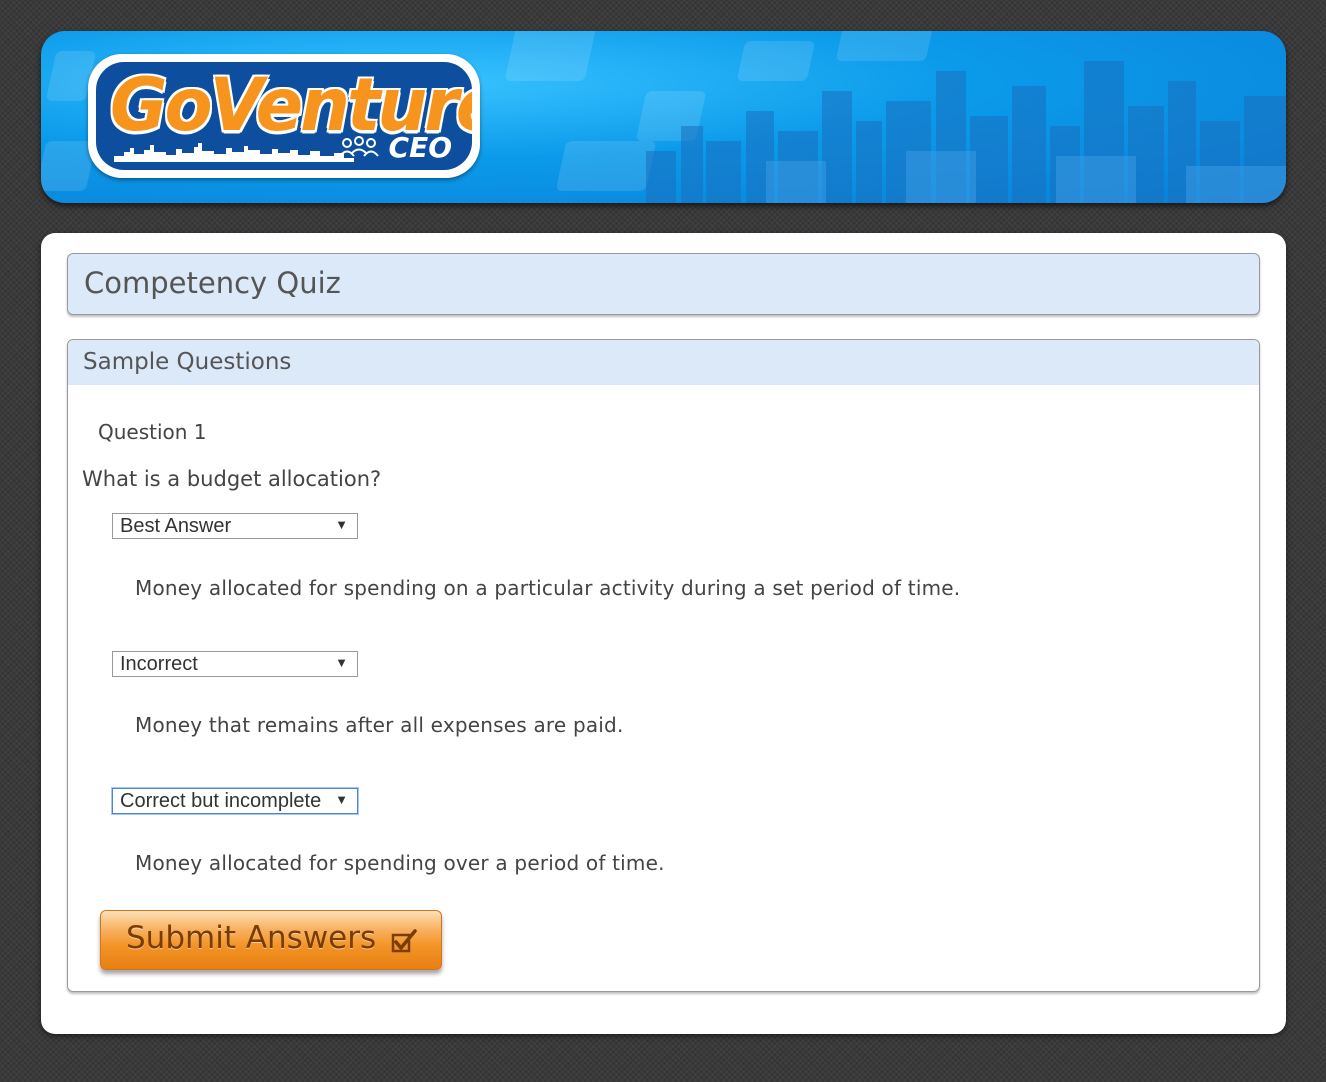 The height and width of the screenshot is (1082, 1326). Describe the element at coordinates (232, 479) in the screenshot. I see `question-text: What is a budget allocation?` at that location.